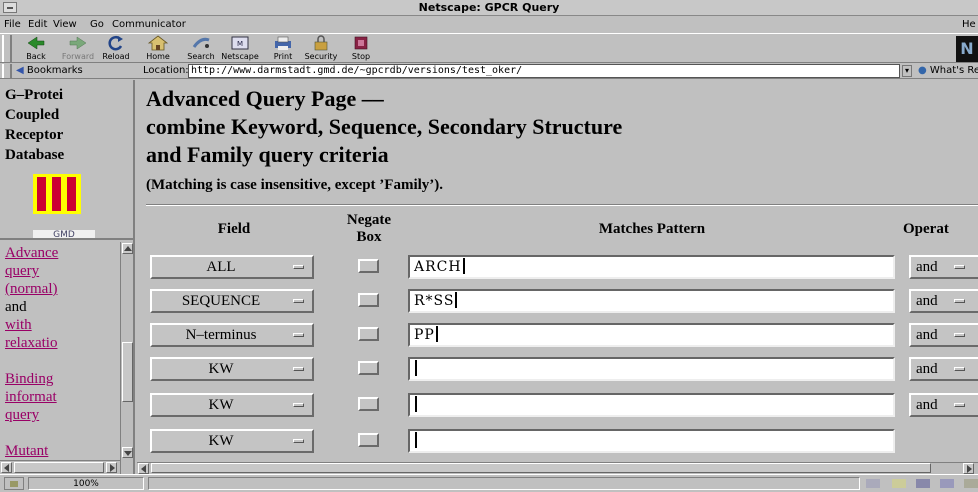 The width and height of the screenshot is (978, 492). Describe the element at coordinates (66, 160) in the screenshot. I see `database-title-frame: G–Protei Coupled Receptor Database GMD` at that location.